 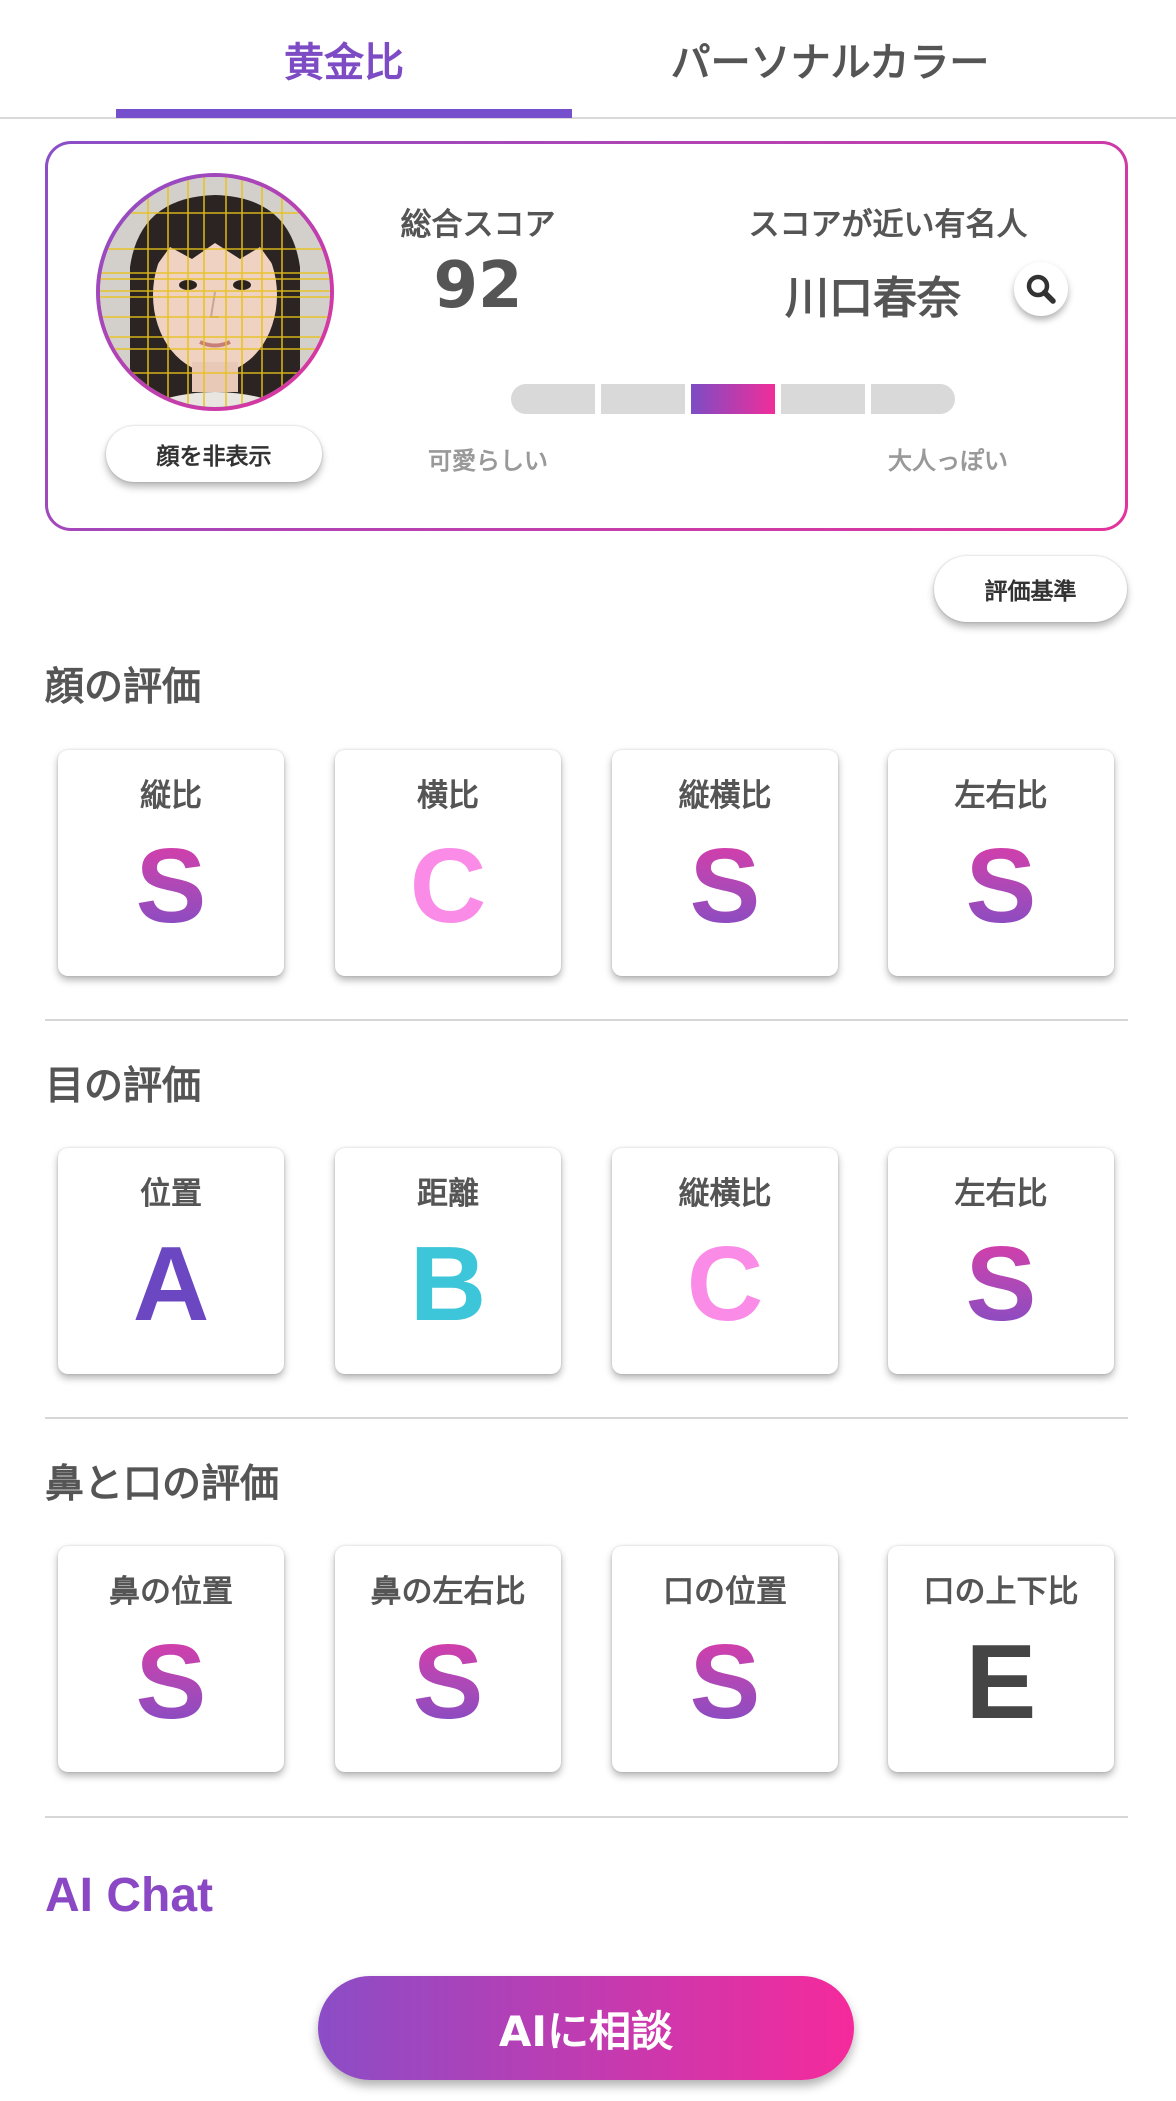 What do you see at coordinates (1001, 1682) in the screenshot?
I see `grade-letter: E` at bounding box center [1001, 1682].